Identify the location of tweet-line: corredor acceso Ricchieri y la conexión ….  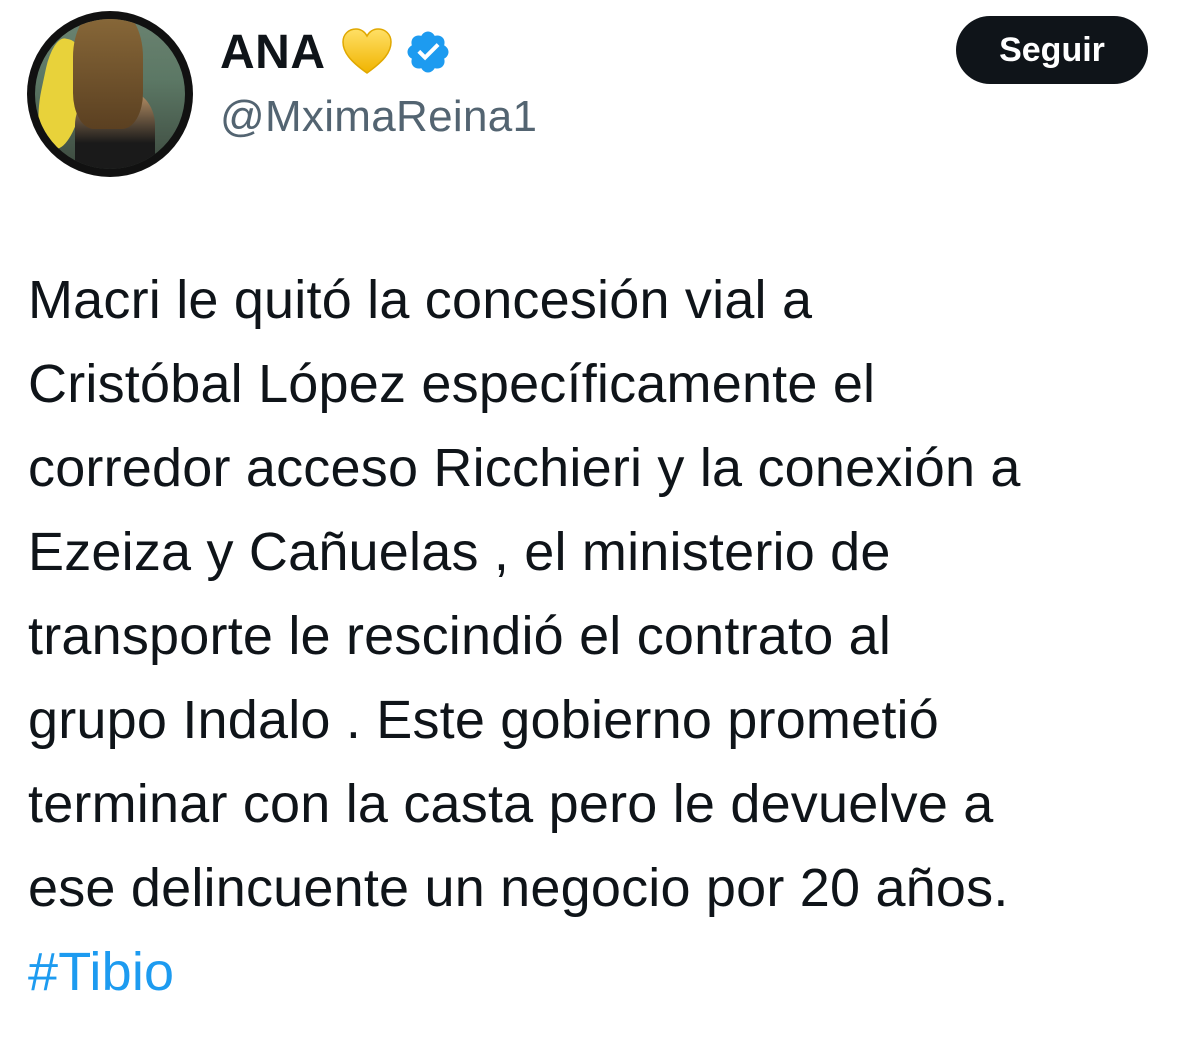
(524, 468).